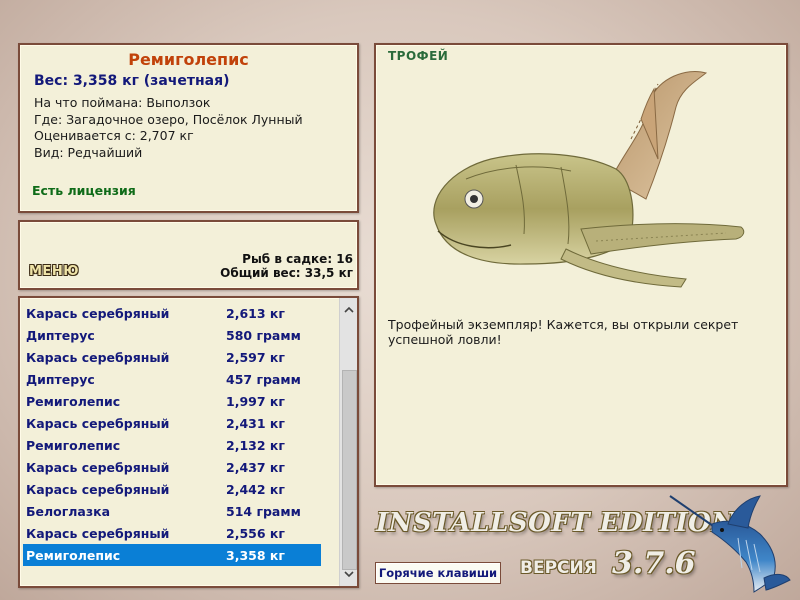 Image resolution: width=800 pixels, height=600 pixels. Describe the element at coordinates (255, 423) in the screenshot. I see `fish-weight-value: 2,431 кг` at that location.